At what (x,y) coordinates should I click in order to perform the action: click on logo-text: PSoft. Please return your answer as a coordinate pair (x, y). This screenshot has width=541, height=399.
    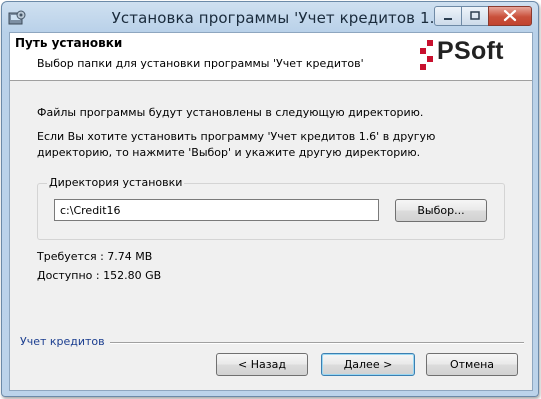
    Looking at the image, I should click on (470, 51).